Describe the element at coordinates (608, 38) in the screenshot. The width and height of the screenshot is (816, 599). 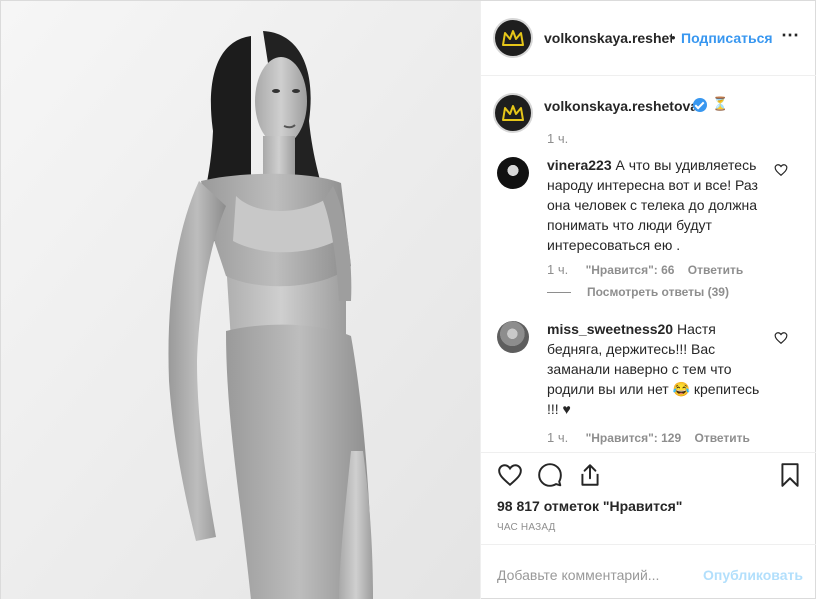
I see `author-username: volkonskaya.reshetova` at that location.